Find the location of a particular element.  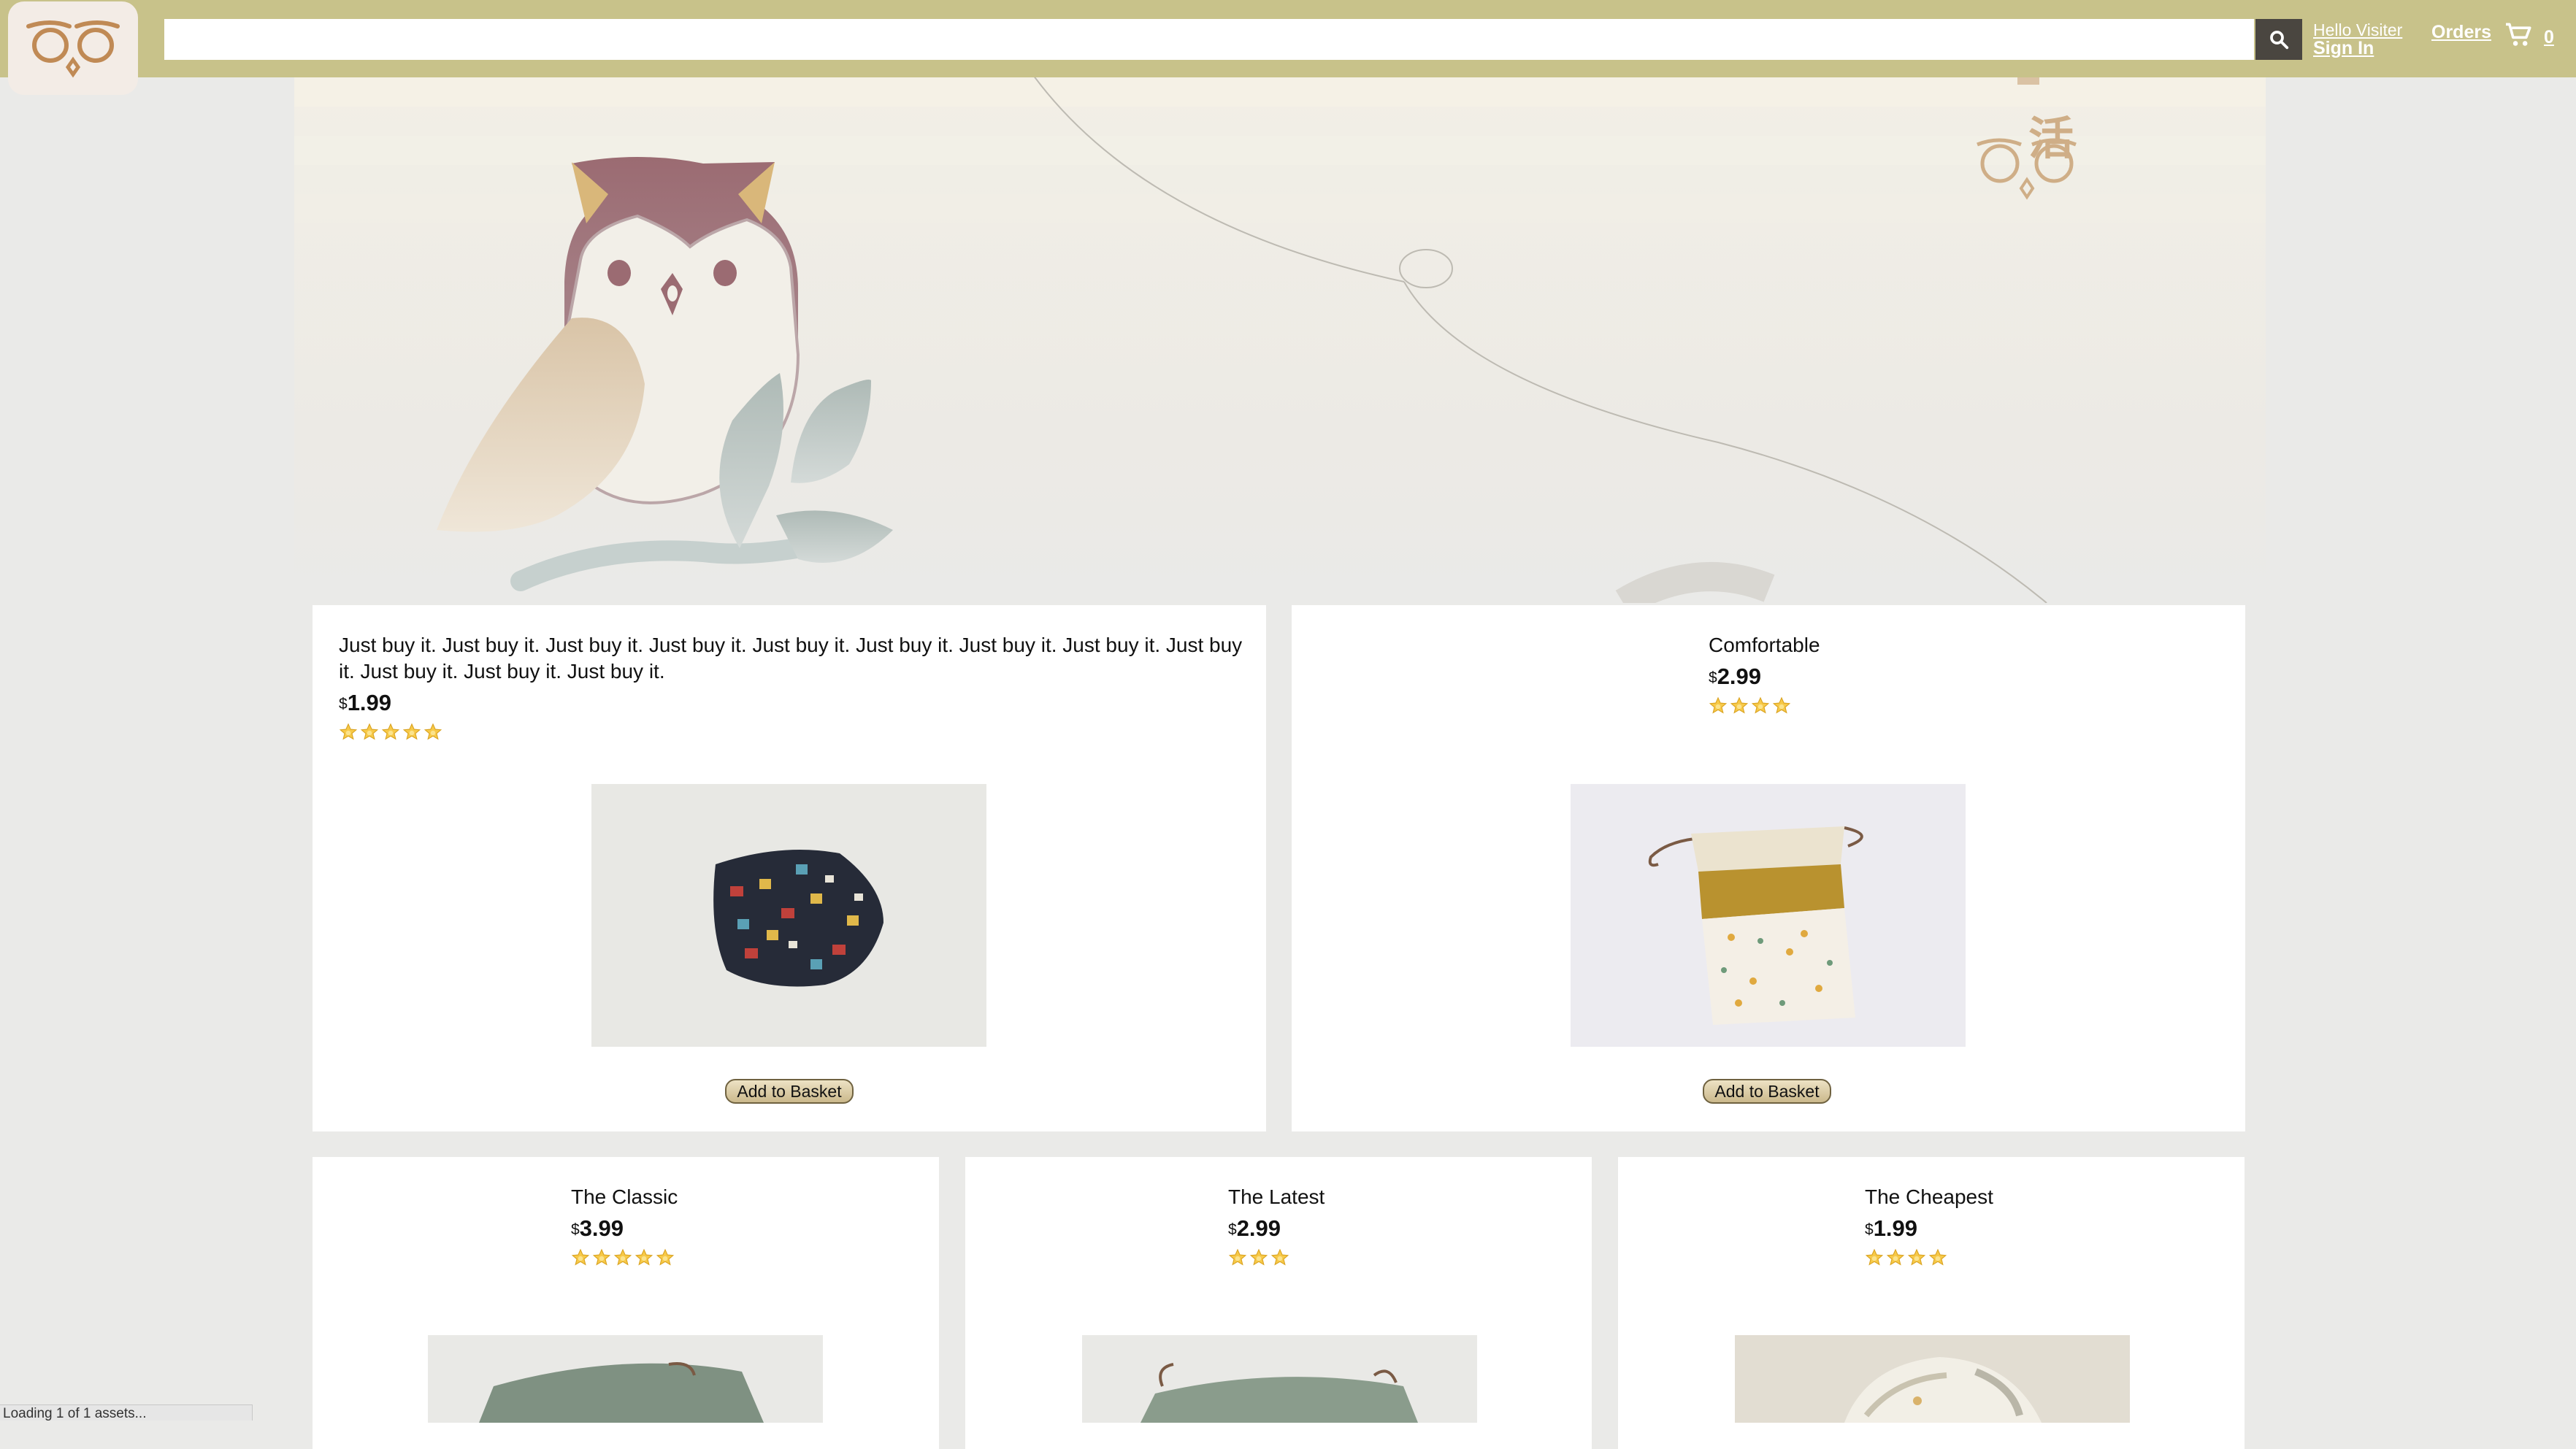

product-title: The Classic is located at coordinates (624, 1197).